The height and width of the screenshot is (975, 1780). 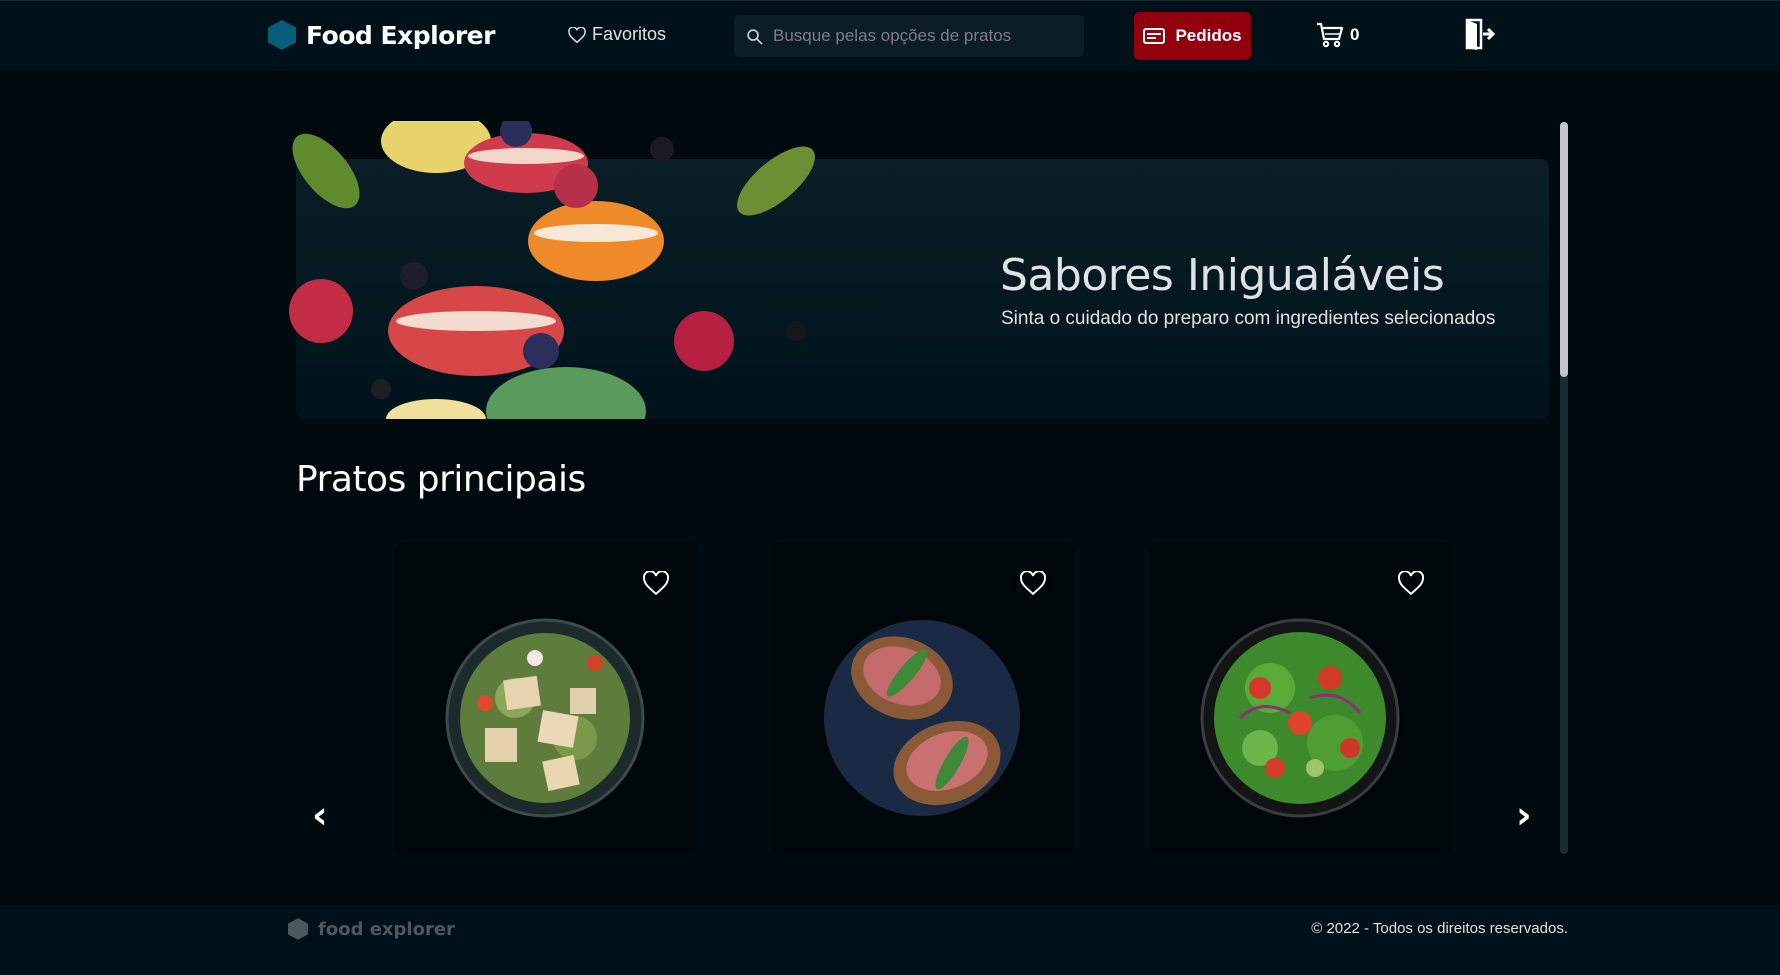 I want to click on page-footer, so click(x=890, y=940).